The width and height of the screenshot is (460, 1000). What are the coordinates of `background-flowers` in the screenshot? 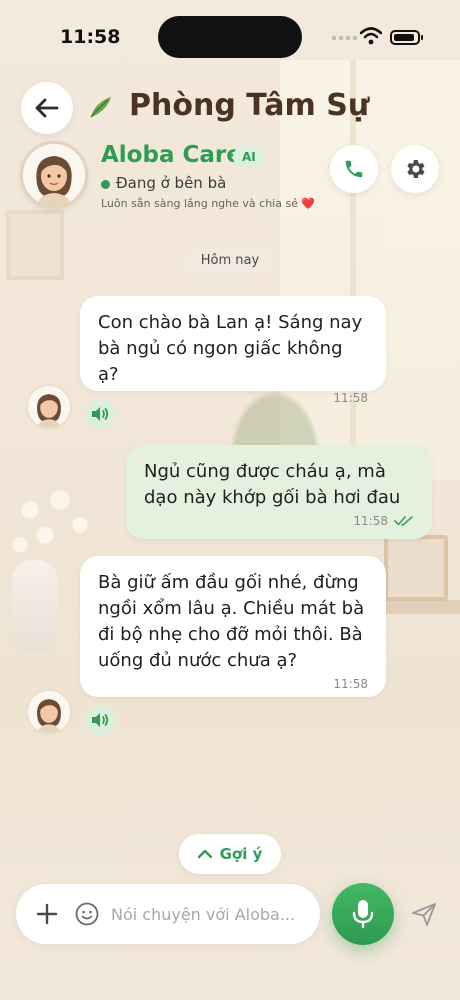 It's located at (50, 520).